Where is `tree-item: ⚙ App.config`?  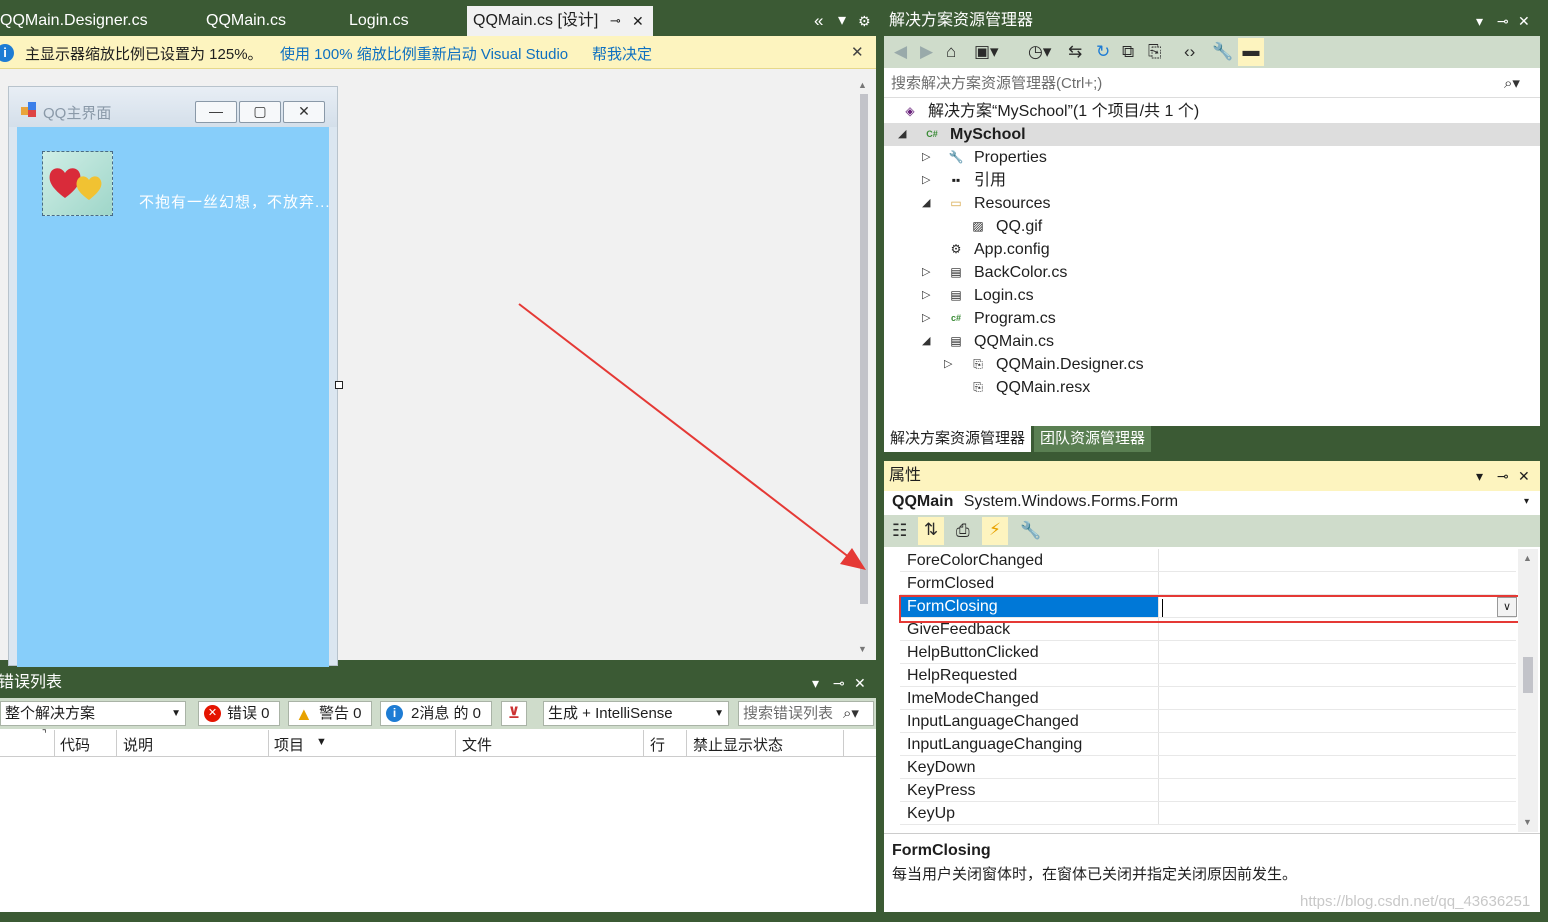
tree-item: ⚙ App.config is located at coordinates (1212, 249).